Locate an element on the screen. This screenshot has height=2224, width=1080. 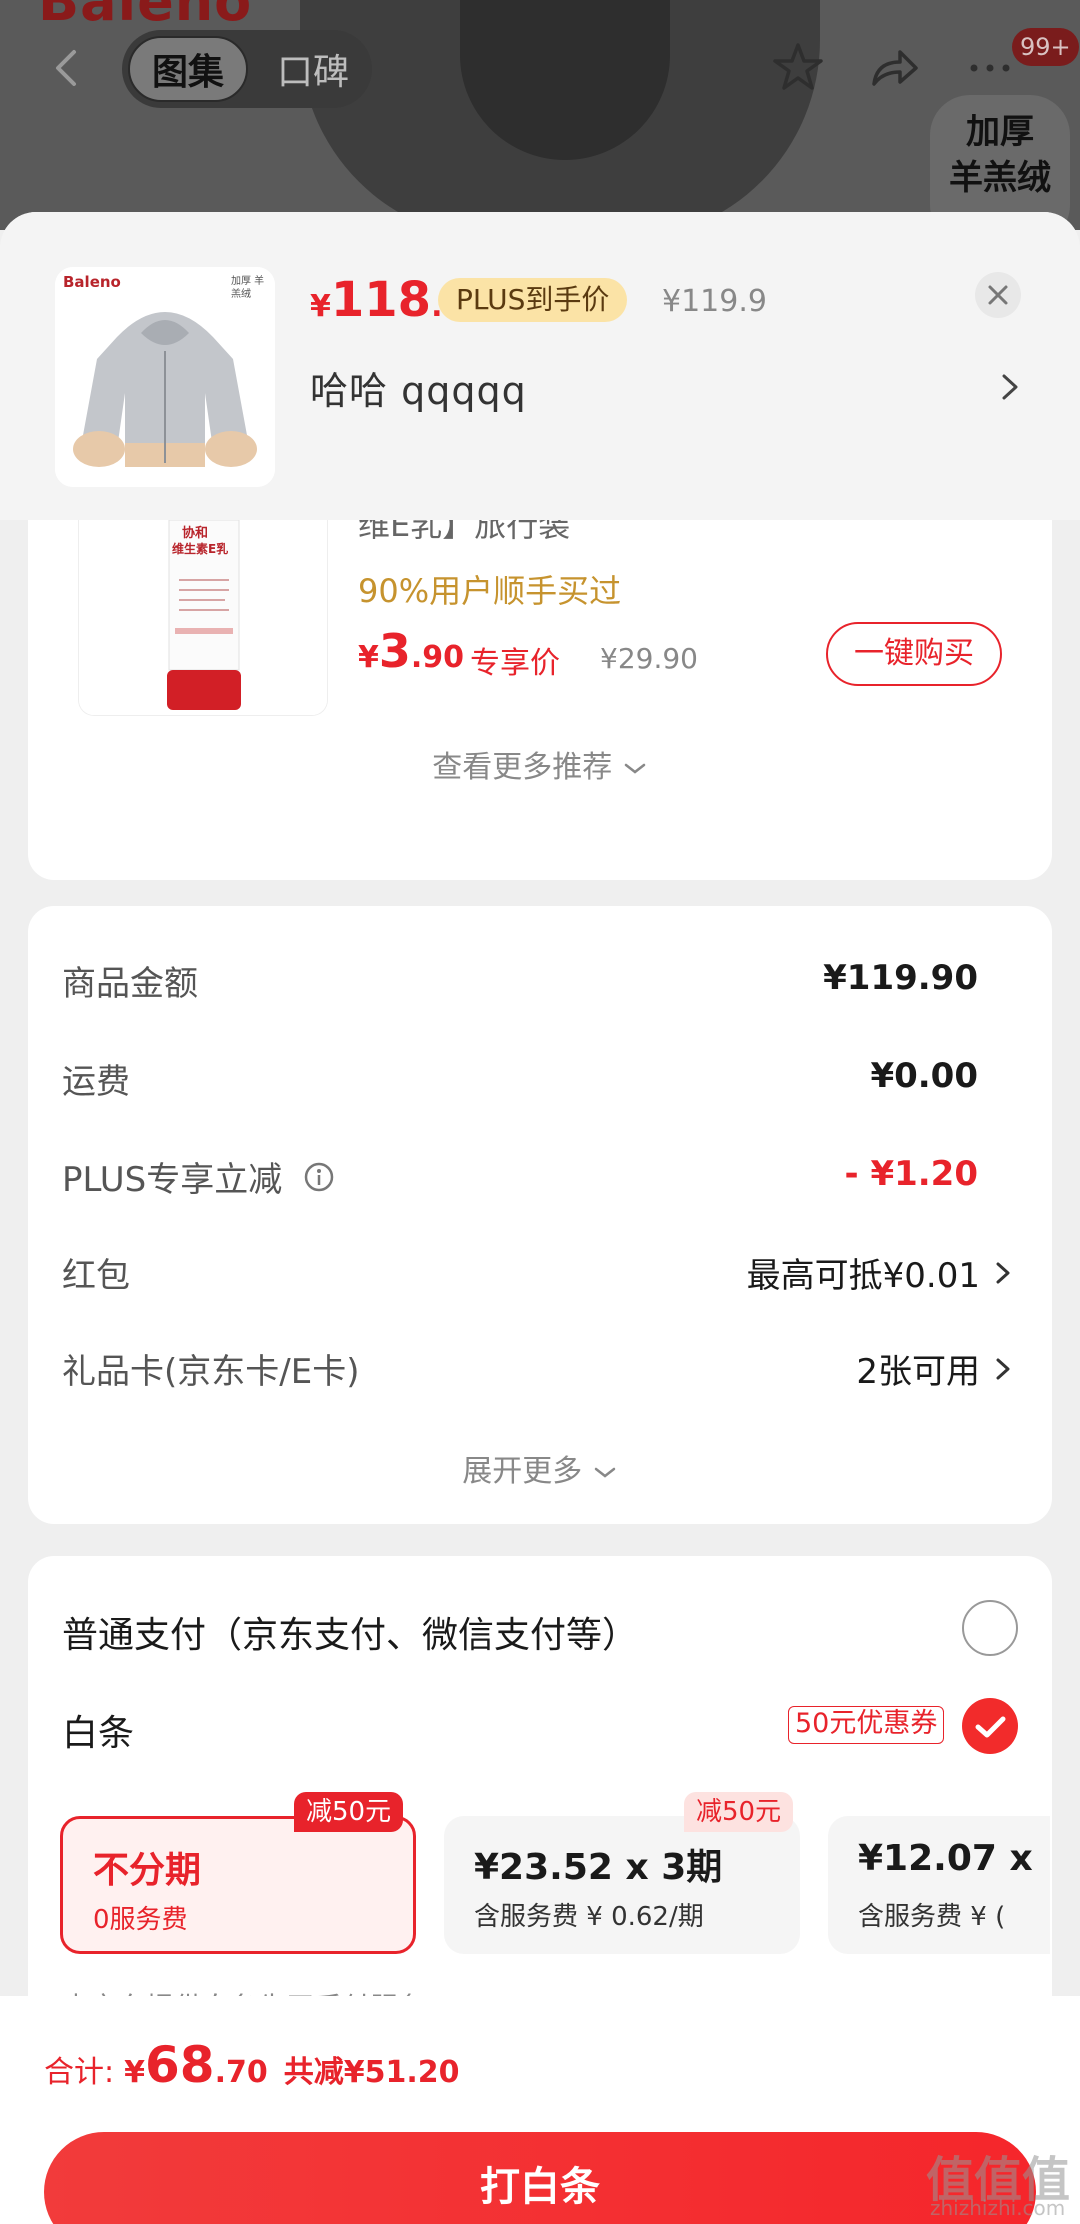
info-icon is located at coordinates (319, 1177).